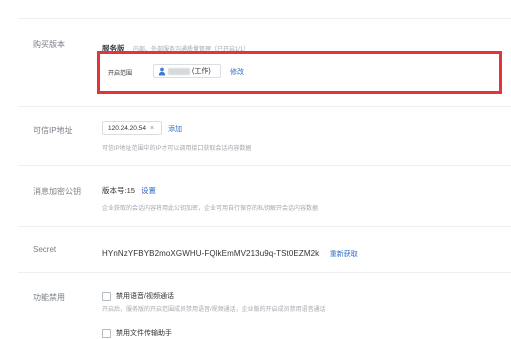 The image size is (511, 339). Describe the element at coordinates (148, 190) in the screenshot. I see `encryption-settings-link: 设置` at that location.